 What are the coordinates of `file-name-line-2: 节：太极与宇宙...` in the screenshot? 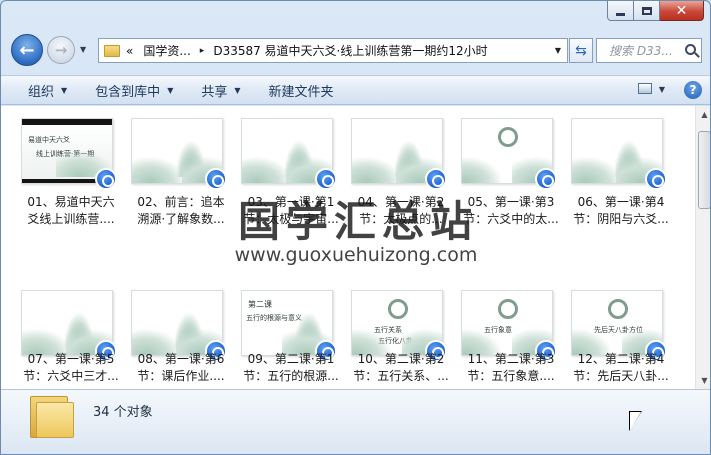 It's located at (291, 219).